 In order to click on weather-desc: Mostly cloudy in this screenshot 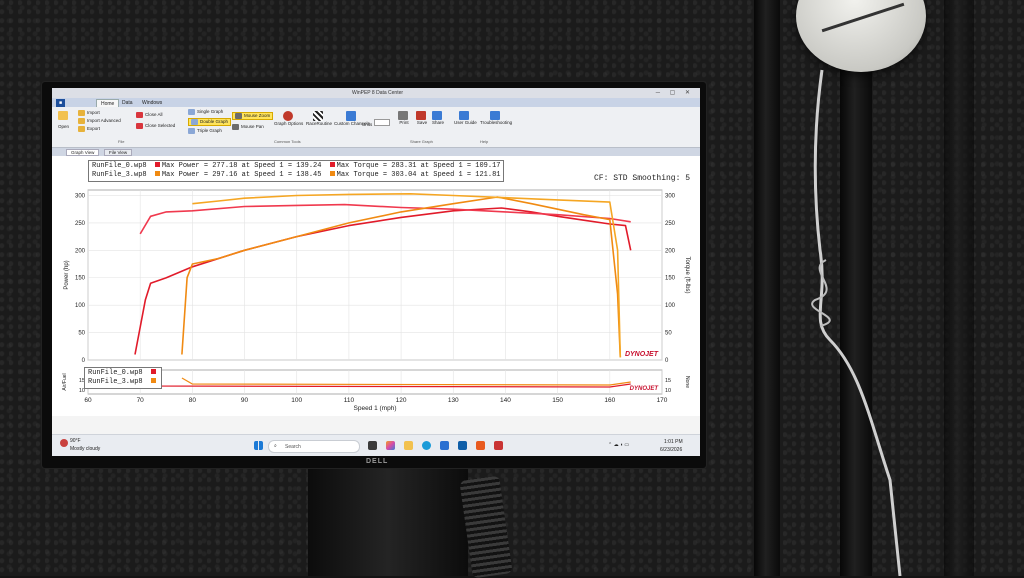, I will do `click(85, 449)`.